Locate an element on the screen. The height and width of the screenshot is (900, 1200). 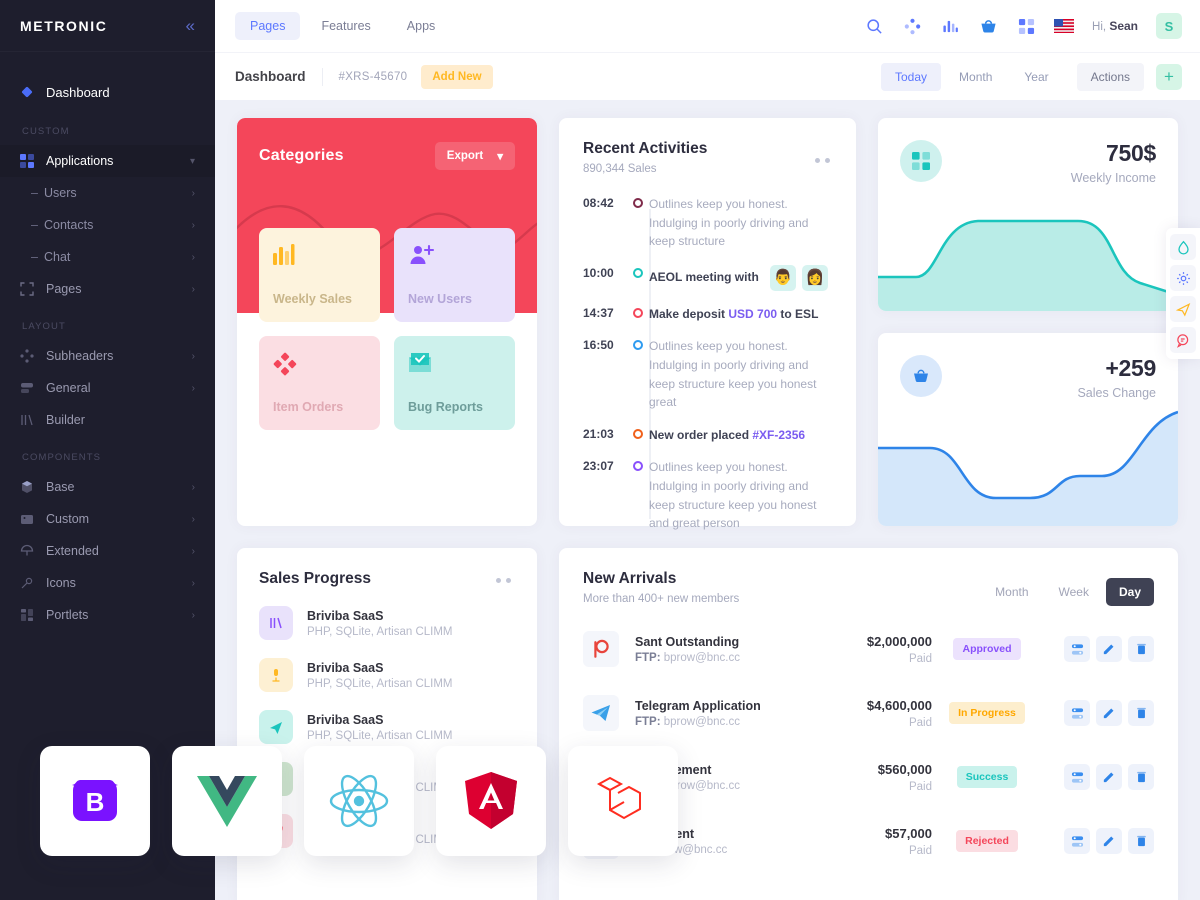
sidebar-item-builder: Builder is located at coordinates (107, 420).